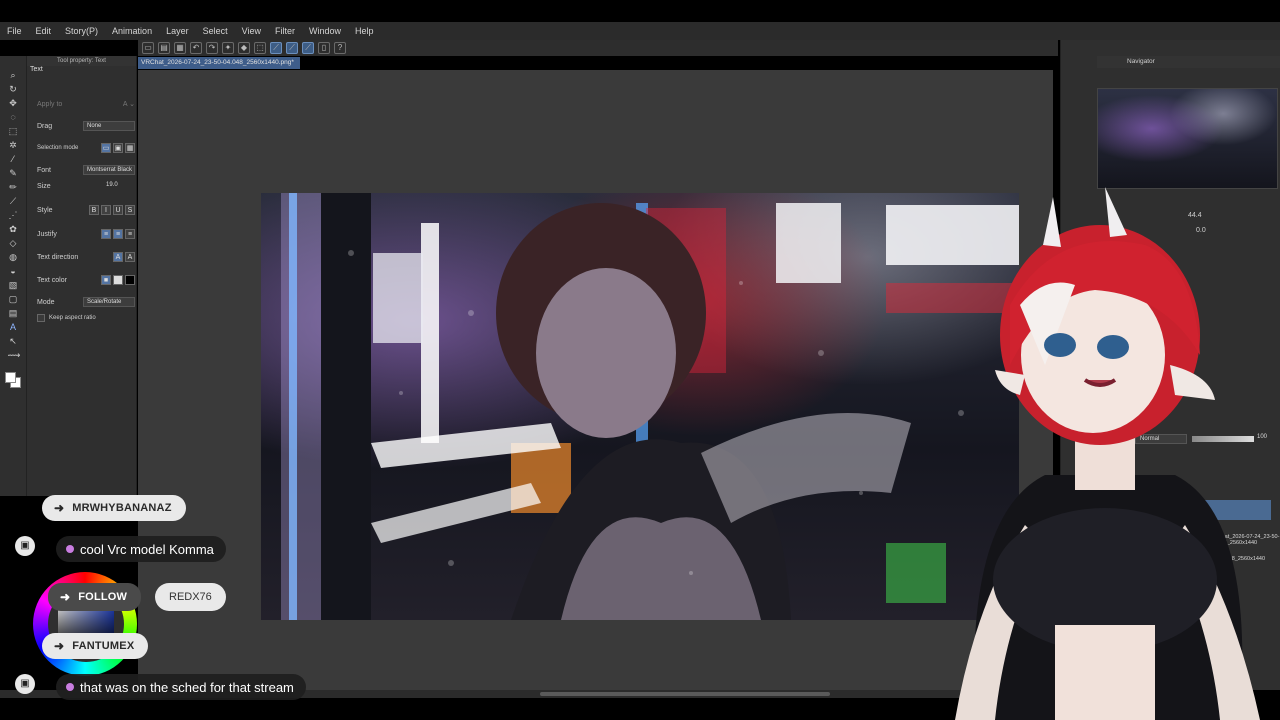 The image size is (1280, 720). Describe the element at coordinates (13, 271) in the screenshot. I see `fill-tool-icon: ◒` at that location.